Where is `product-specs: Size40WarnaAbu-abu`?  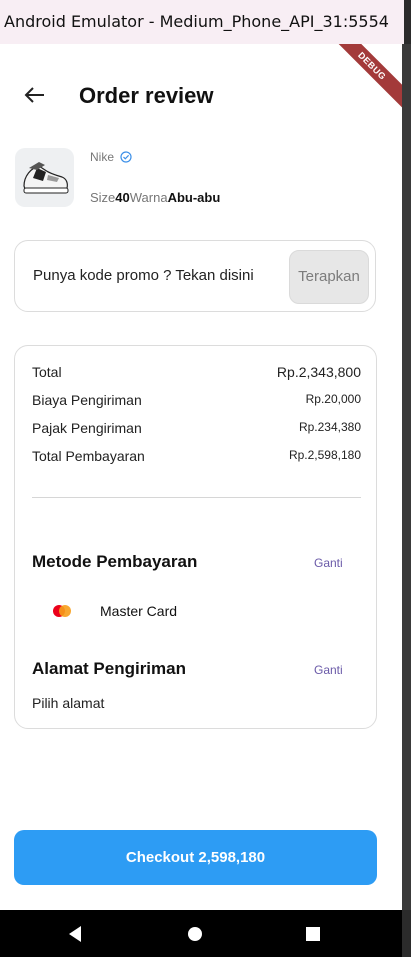 product-specs: Size40WarnaAbu-abu is located at coordinates (155, 197).